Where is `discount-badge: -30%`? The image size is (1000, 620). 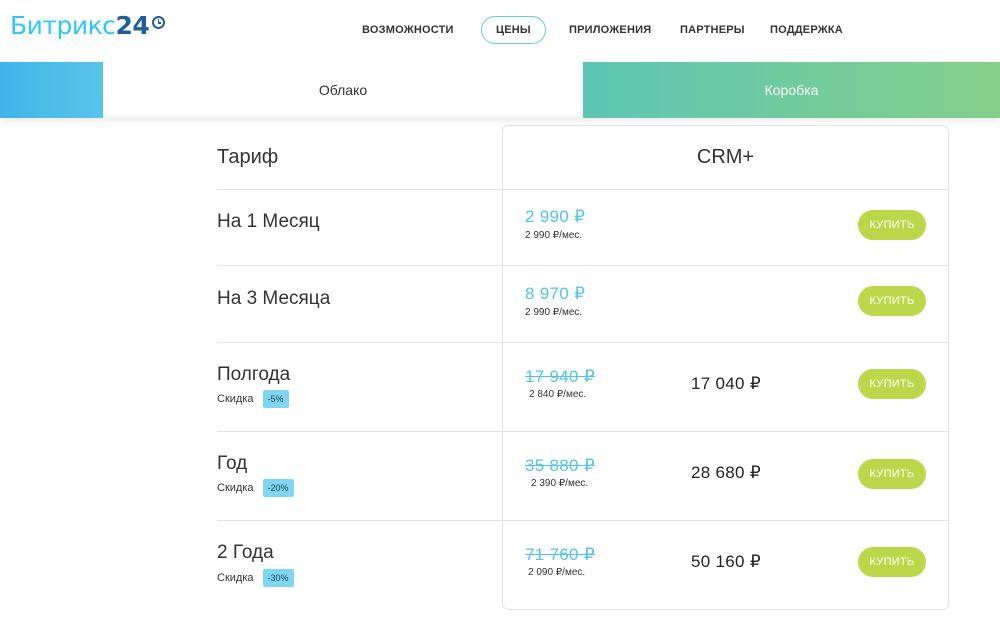
discount-badge: -30% is located at coordinates (278, 578).